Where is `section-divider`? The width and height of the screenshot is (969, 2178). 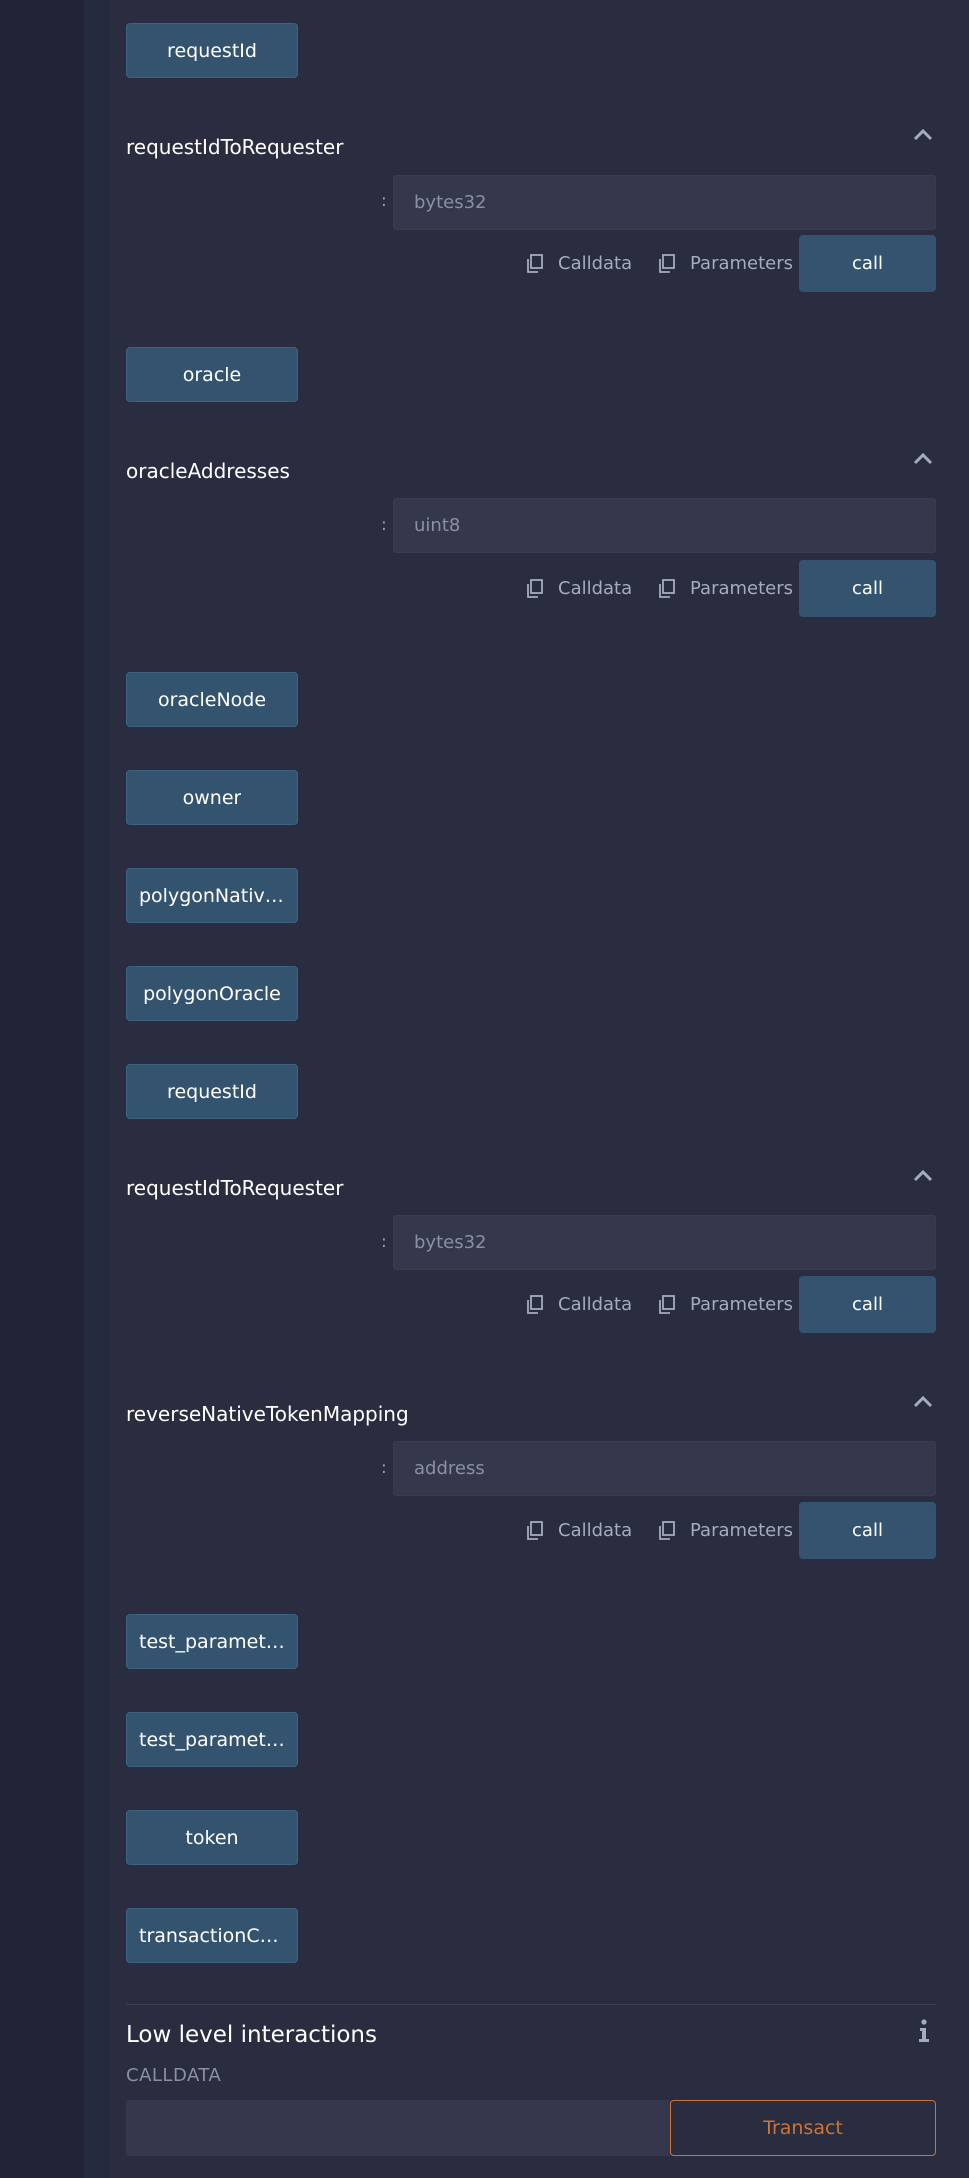 section-divider is located at coordinates (531, 2004).